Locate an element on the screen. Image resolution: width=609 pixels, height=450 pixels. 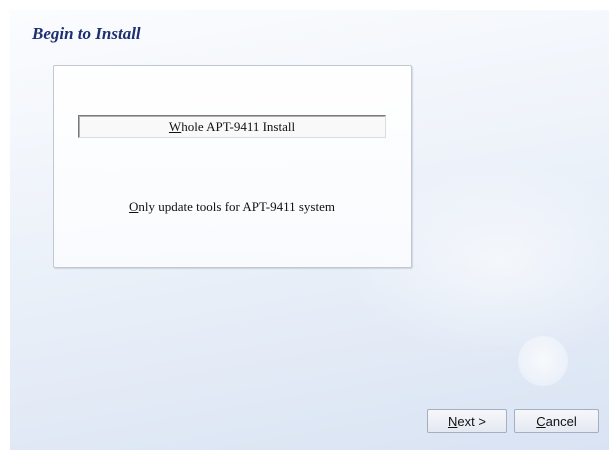
update-tools-label: nly update tools for APT-9411 system is located at coordinates (236, 206).